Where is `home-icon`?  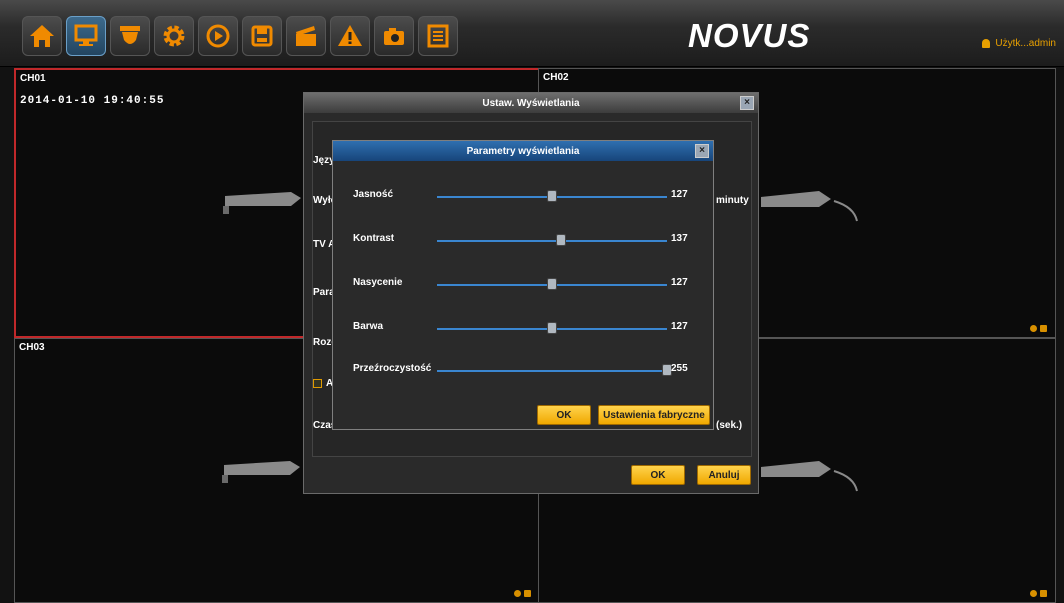
home-icon is located at coordinates (42, 36).